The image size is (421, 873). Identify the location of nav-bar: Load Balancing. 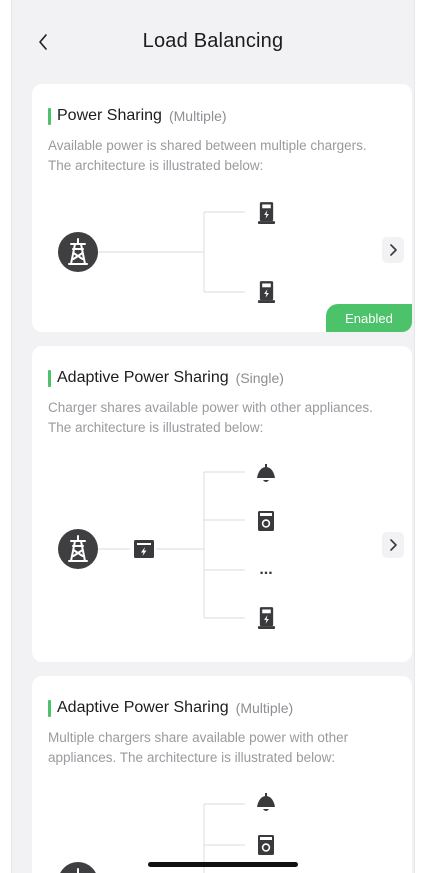
(213, 42).